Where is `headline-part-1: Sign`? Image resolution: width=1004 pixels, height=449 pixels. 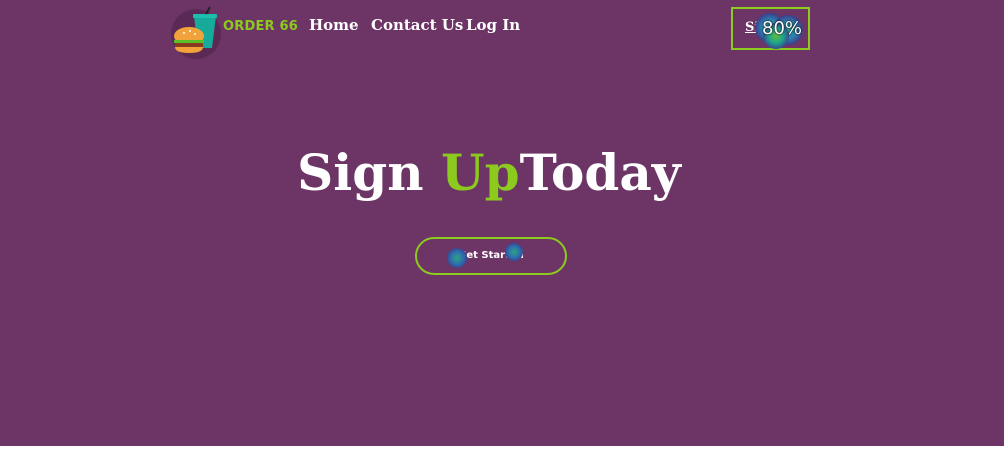 headline-part-1: Sign is located at coordinates (369, 172).